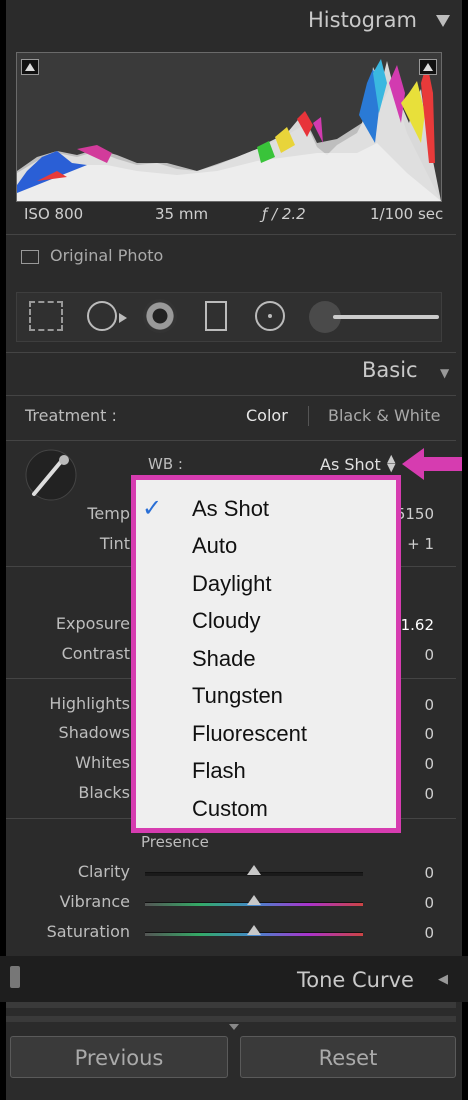  What do you see at coordinates (386, 317) in the screenshot?
I see `brush-slider` at bounding box center [386, 317].